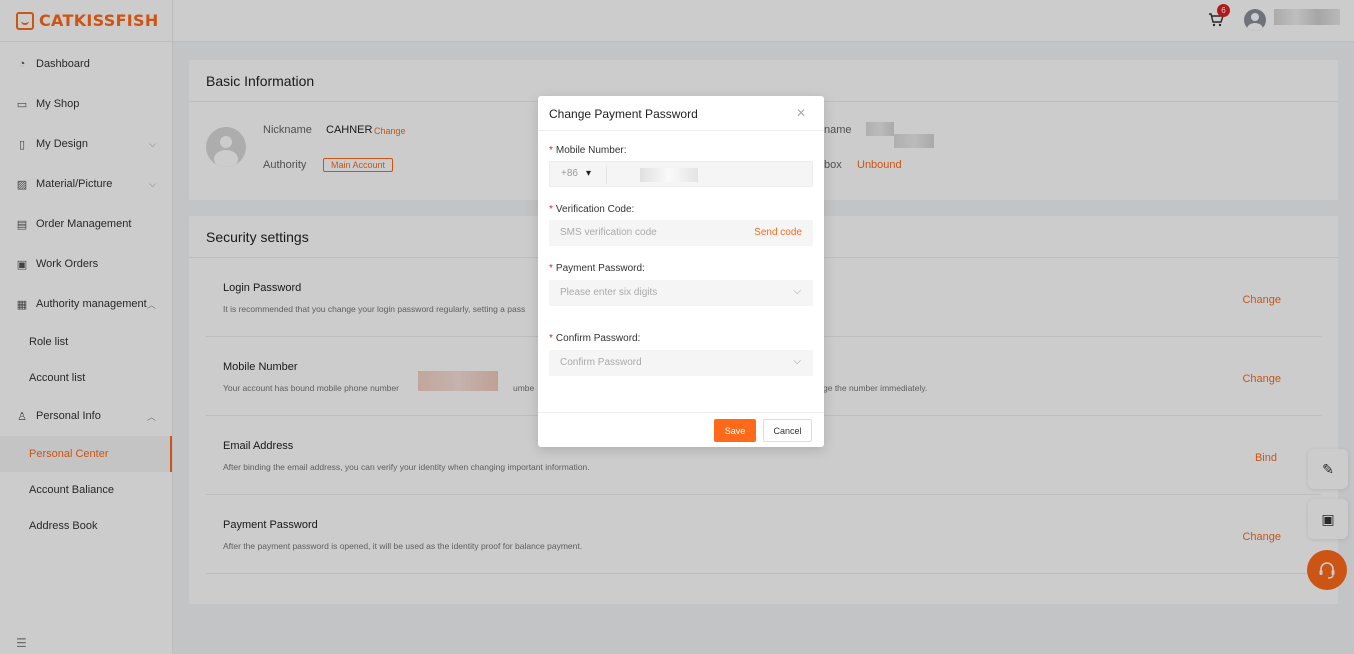  What do you see at coordinates (592, 209) in the screenshot?
I see `verification-code-label: * Verification Code:` at bounding box center [592, 209].